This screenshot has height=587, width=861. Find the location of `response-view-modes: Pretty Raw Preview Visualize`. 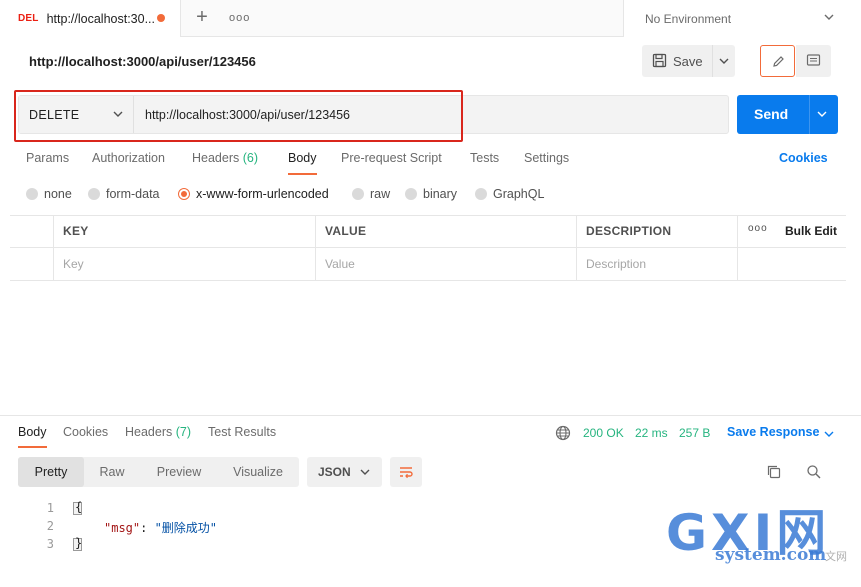

response-view-modes: Pretty Raw Preview Visualize is located at coordinates (158, 472).